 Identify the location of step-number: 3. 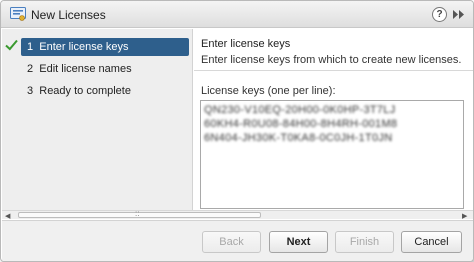
(30, 91).